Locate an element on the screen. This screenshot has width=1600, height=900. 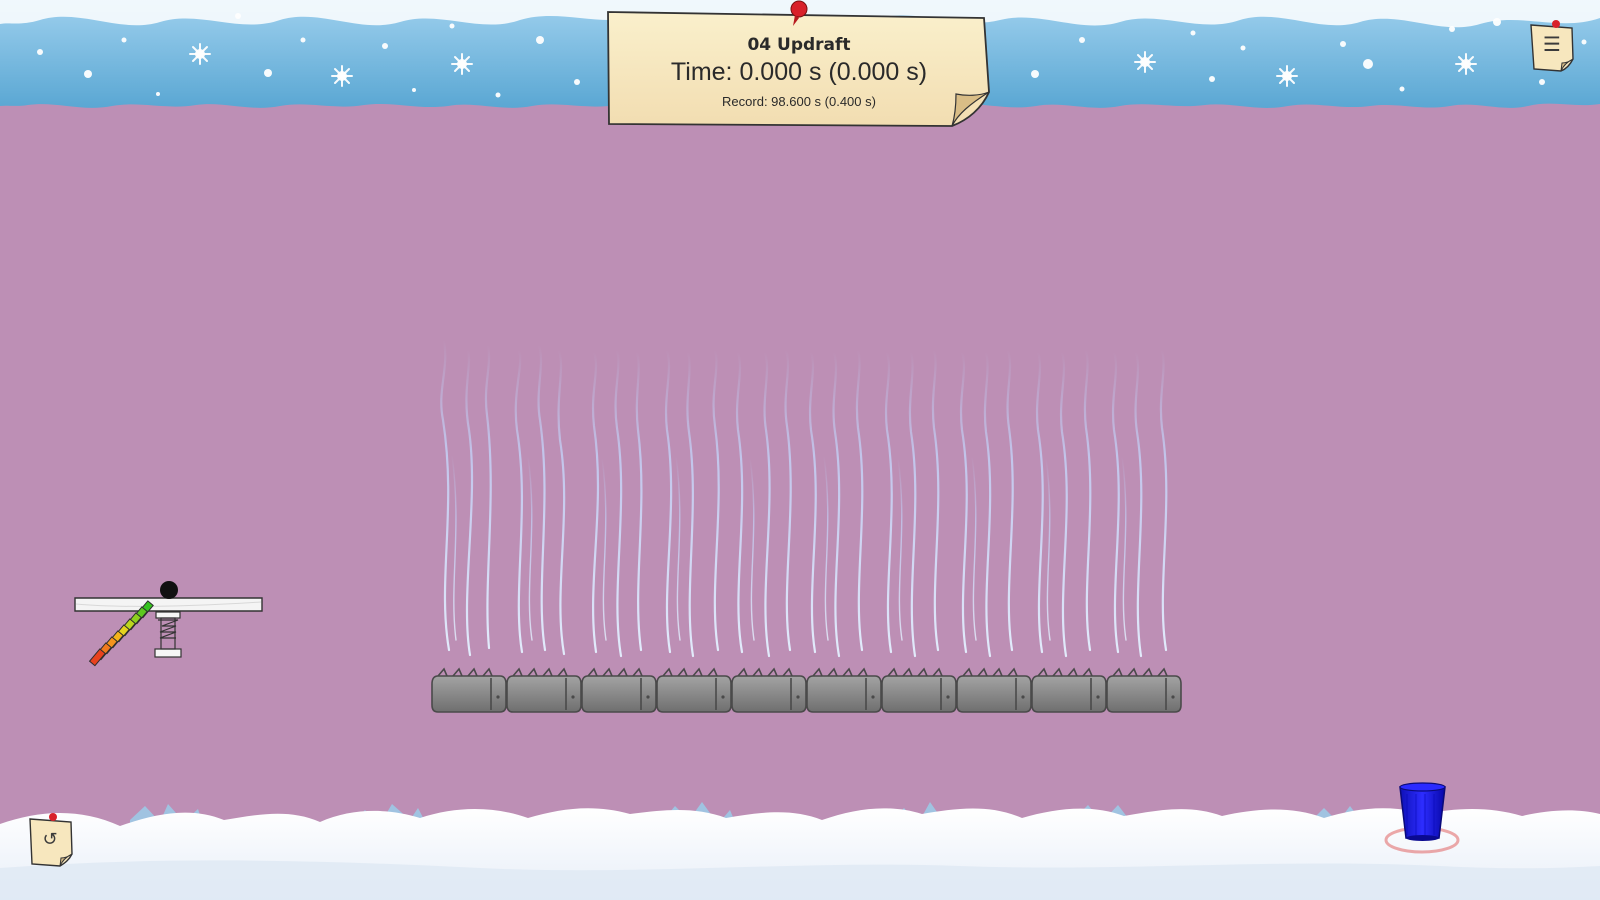
reset-button: ↺ is located at coordinates (51, 840).